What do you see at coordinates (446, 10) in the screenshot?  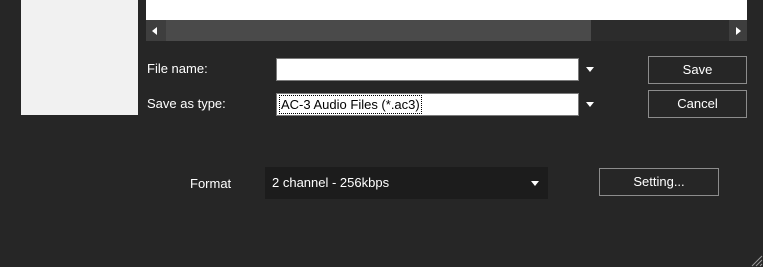 I see `file-list` at bounding box center [446, 10].